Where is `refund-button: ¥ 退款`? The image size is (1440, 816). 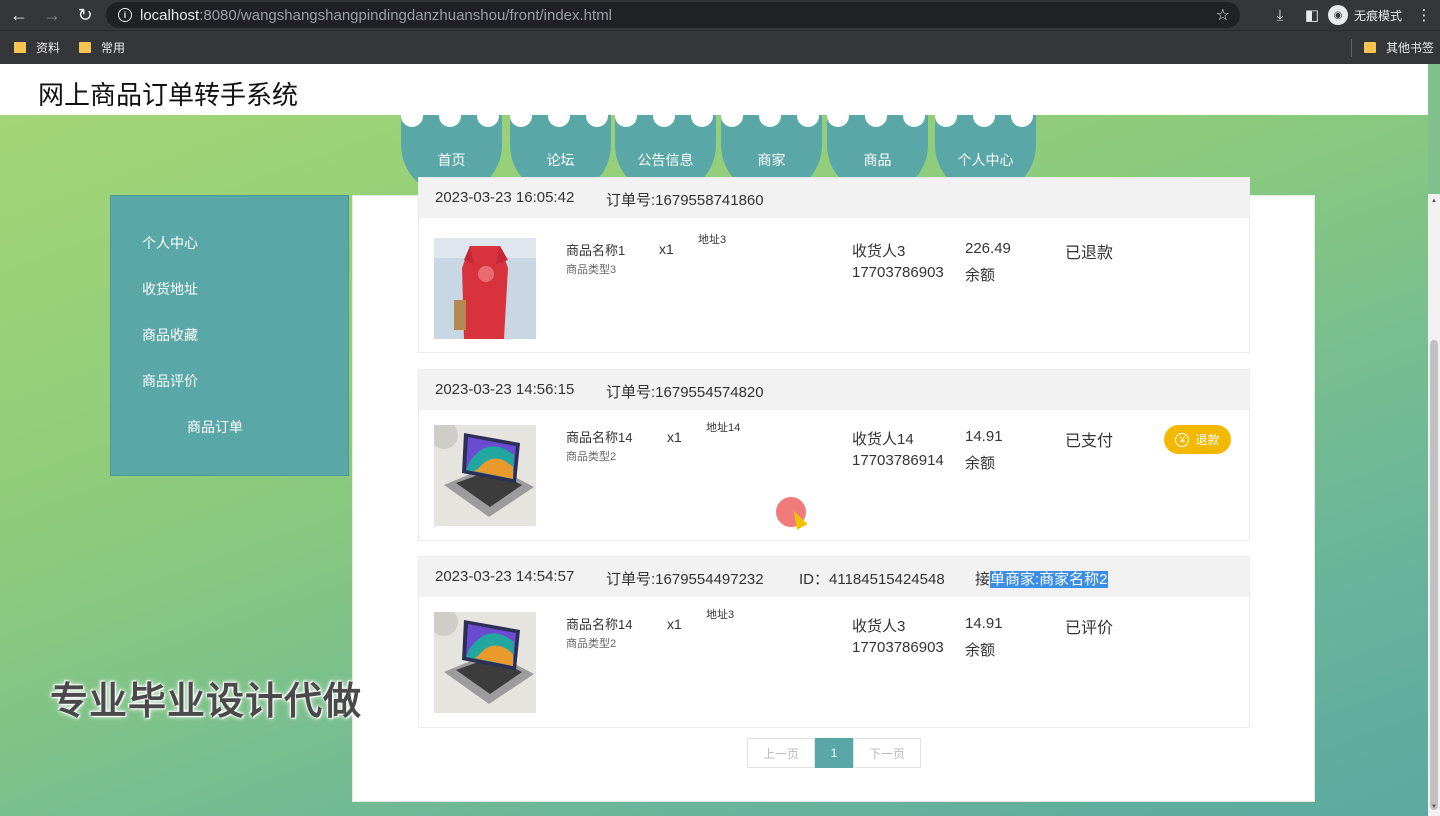
refund-button: ¥ 退款 is located at coordinates (1197, 439).